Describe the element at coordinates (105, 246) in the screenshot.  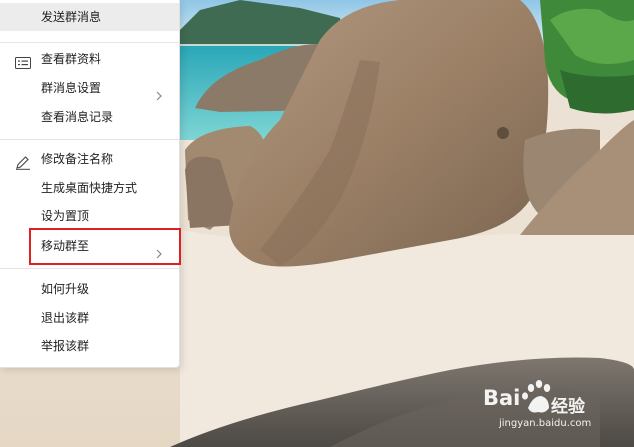
I see `highlight-annotation-box` at that location.